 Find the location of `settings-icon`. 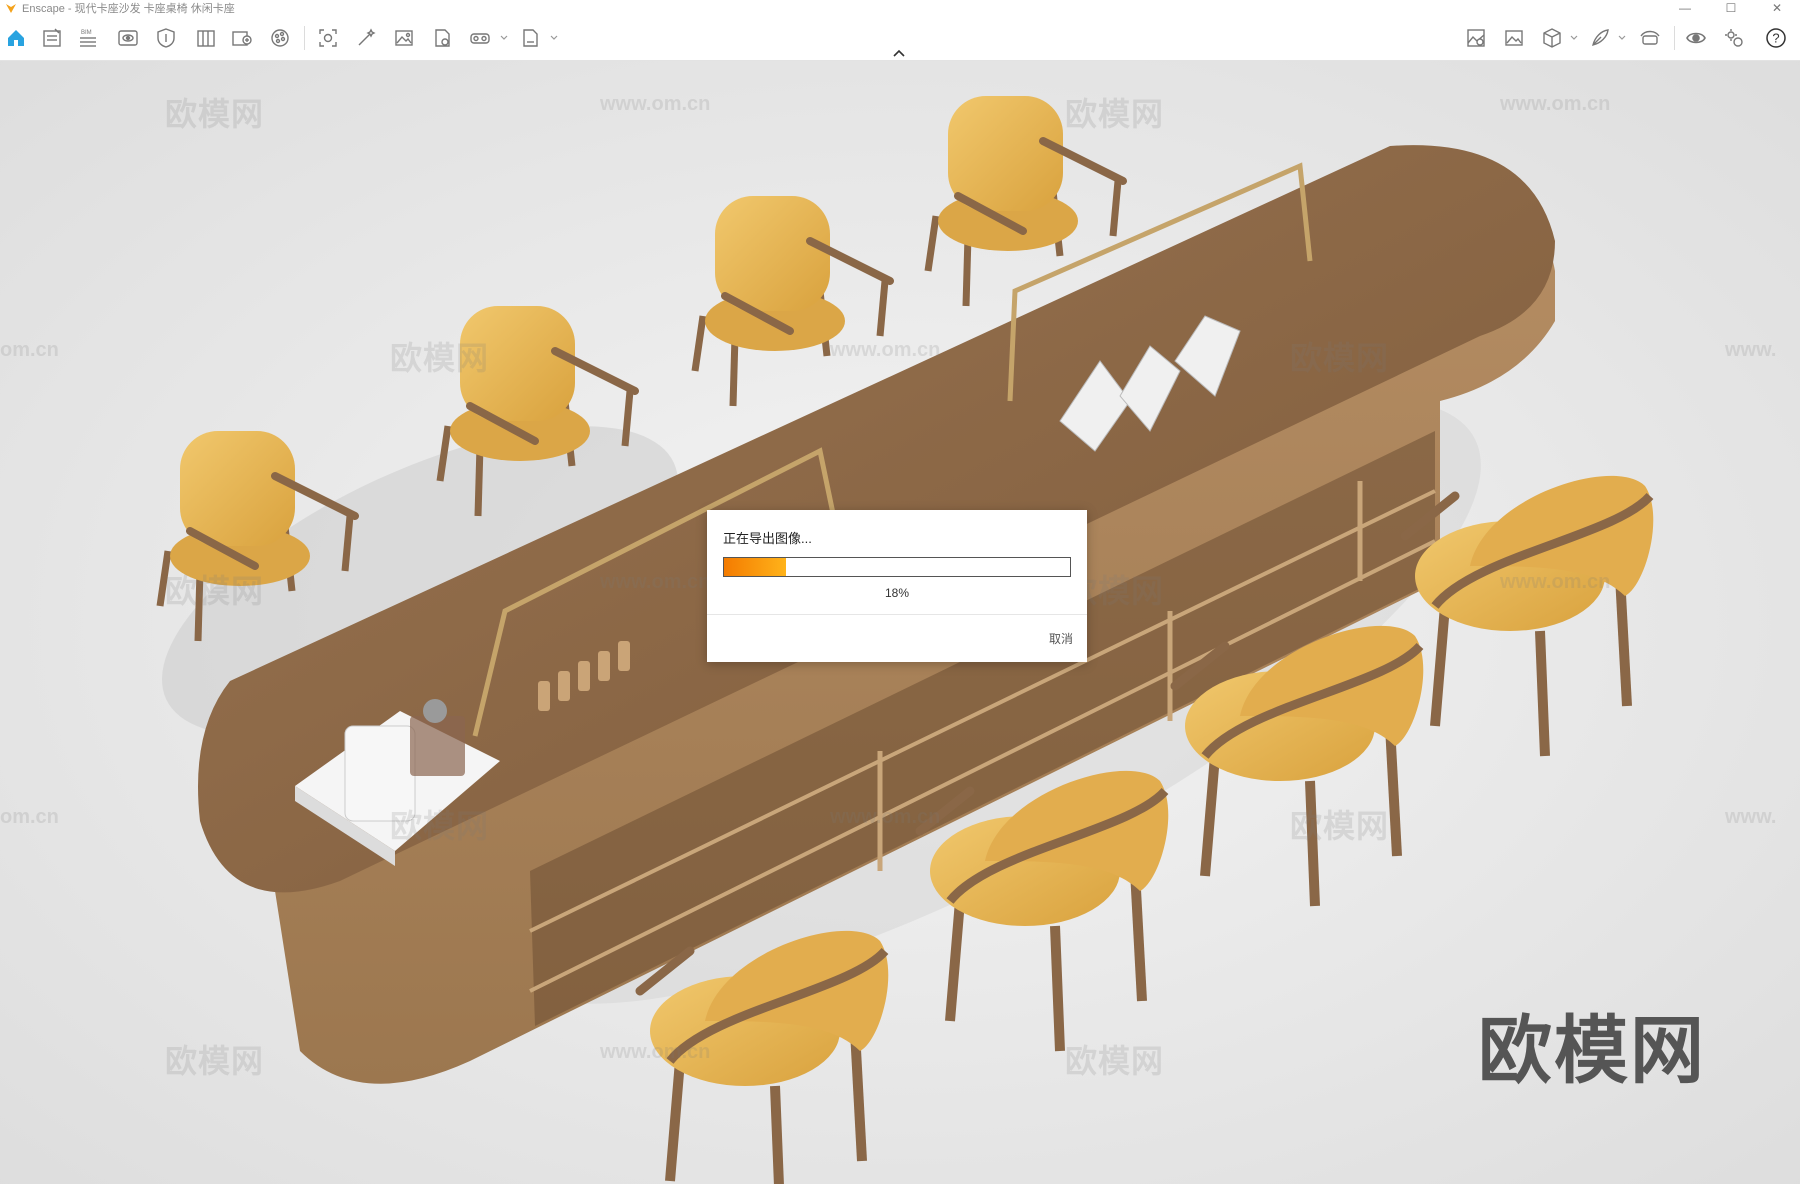

settings-icon is located at coordinates (1734, 38).